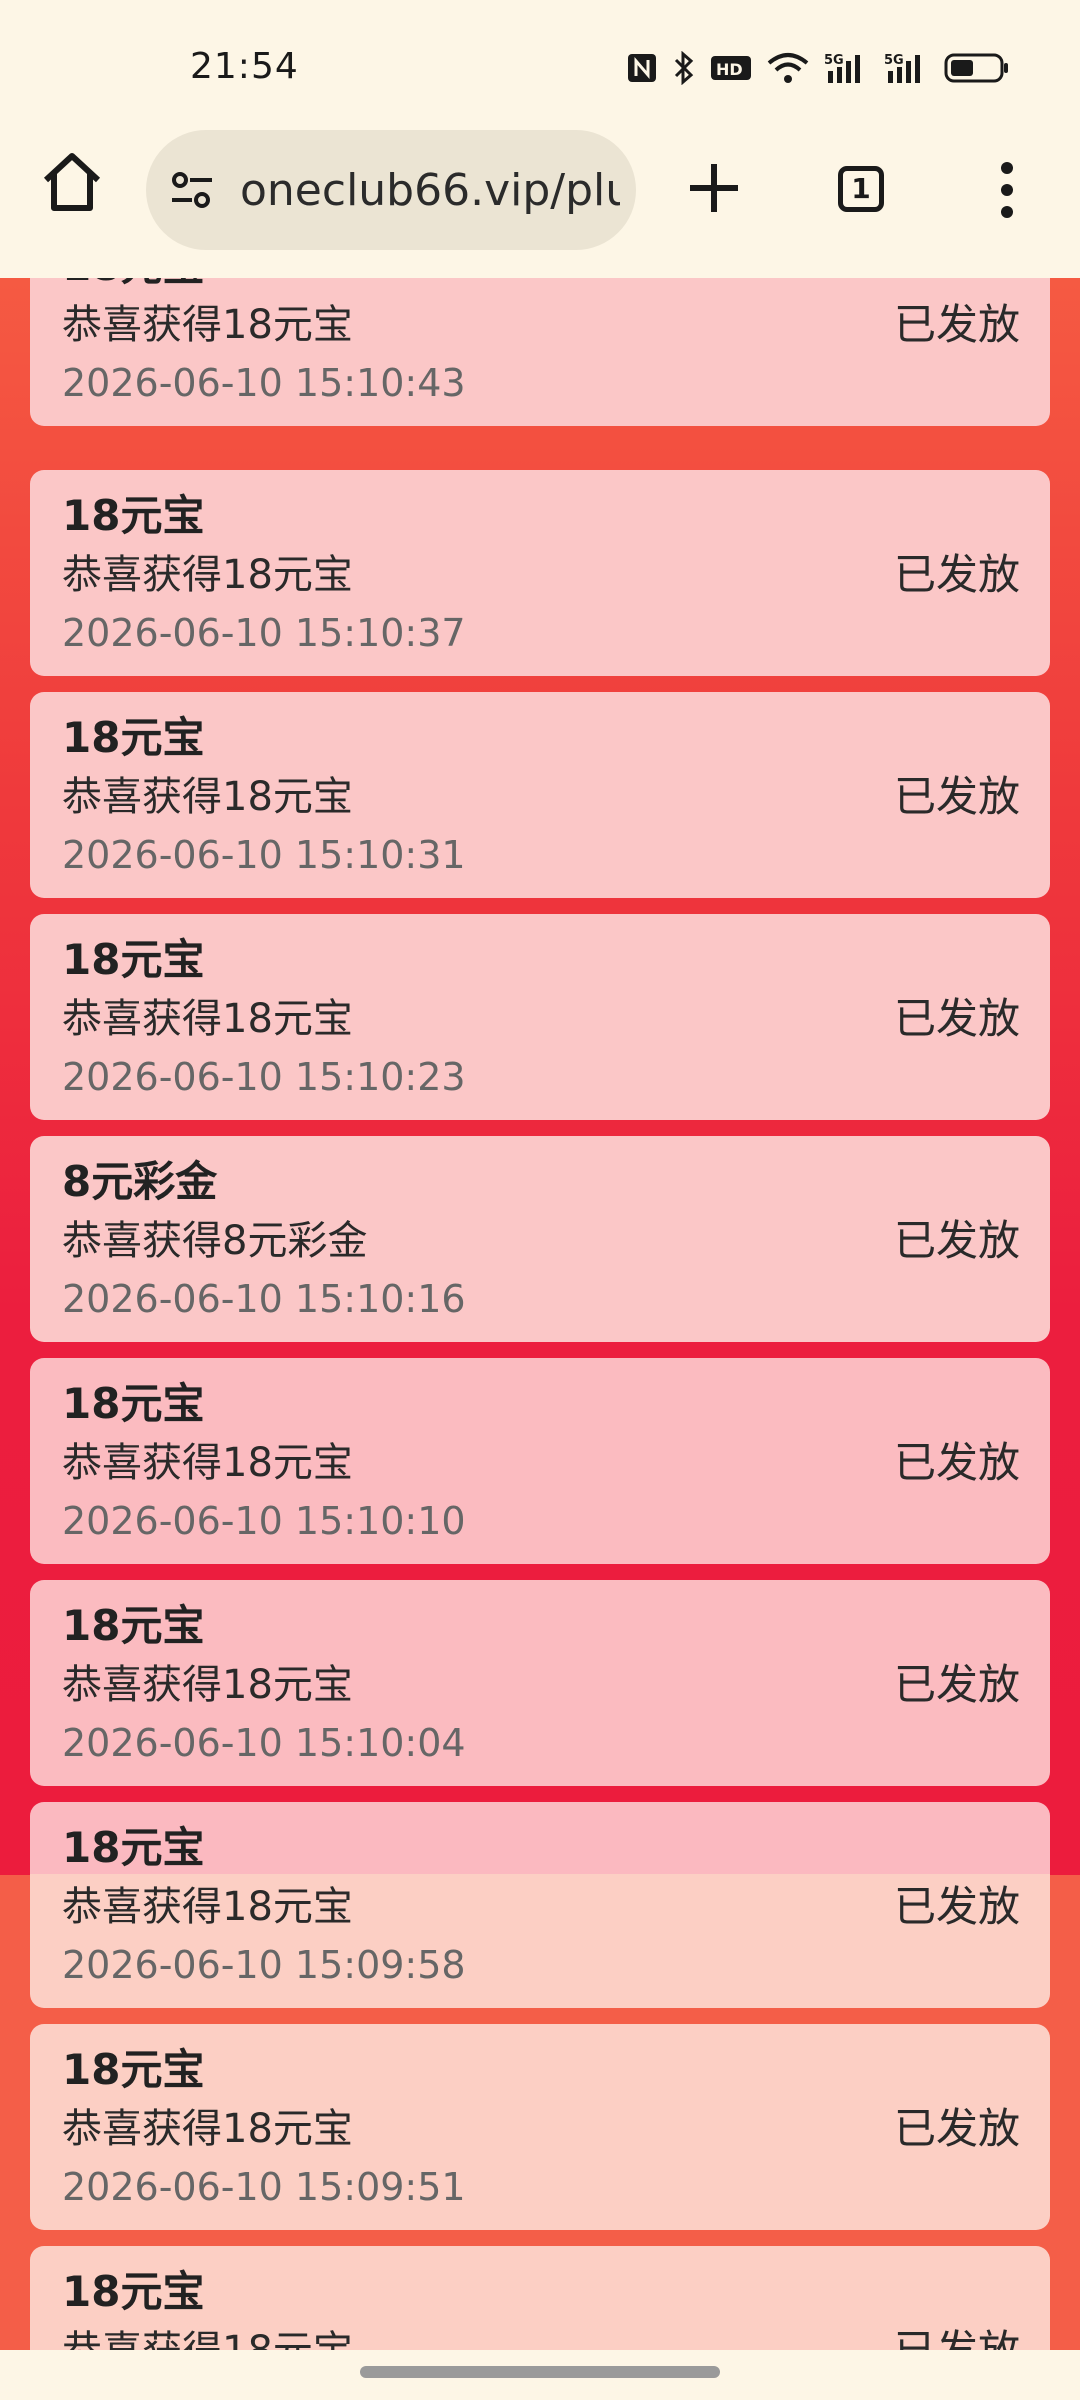 This screenshot has width=1080, height=2400. What do you see at coordinates (192, 190) in the screenshot?
I see `tune-icon` at bounding box center [192, 190].